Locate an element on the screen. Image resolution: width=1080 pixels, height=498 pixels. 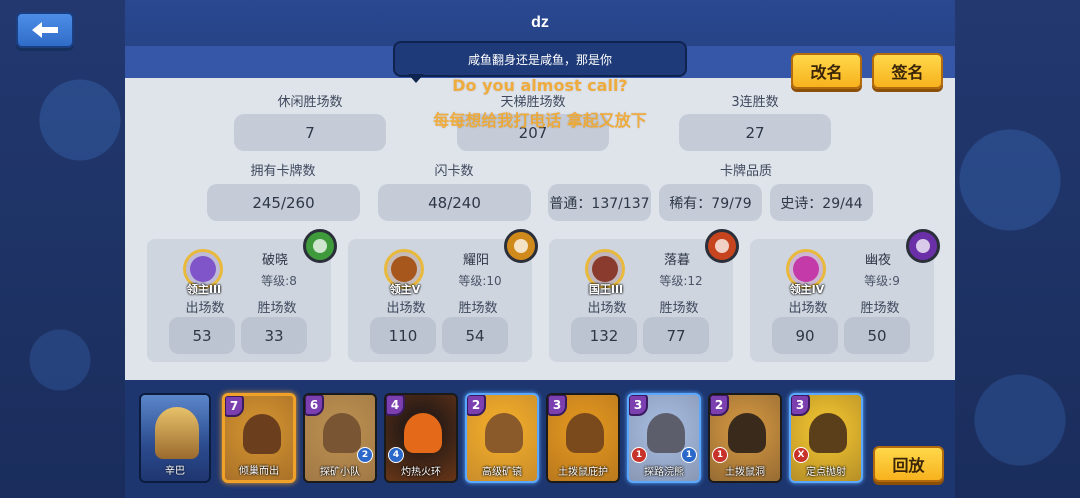
hero-rank: 领主IV is located at coordinates (807, 289).